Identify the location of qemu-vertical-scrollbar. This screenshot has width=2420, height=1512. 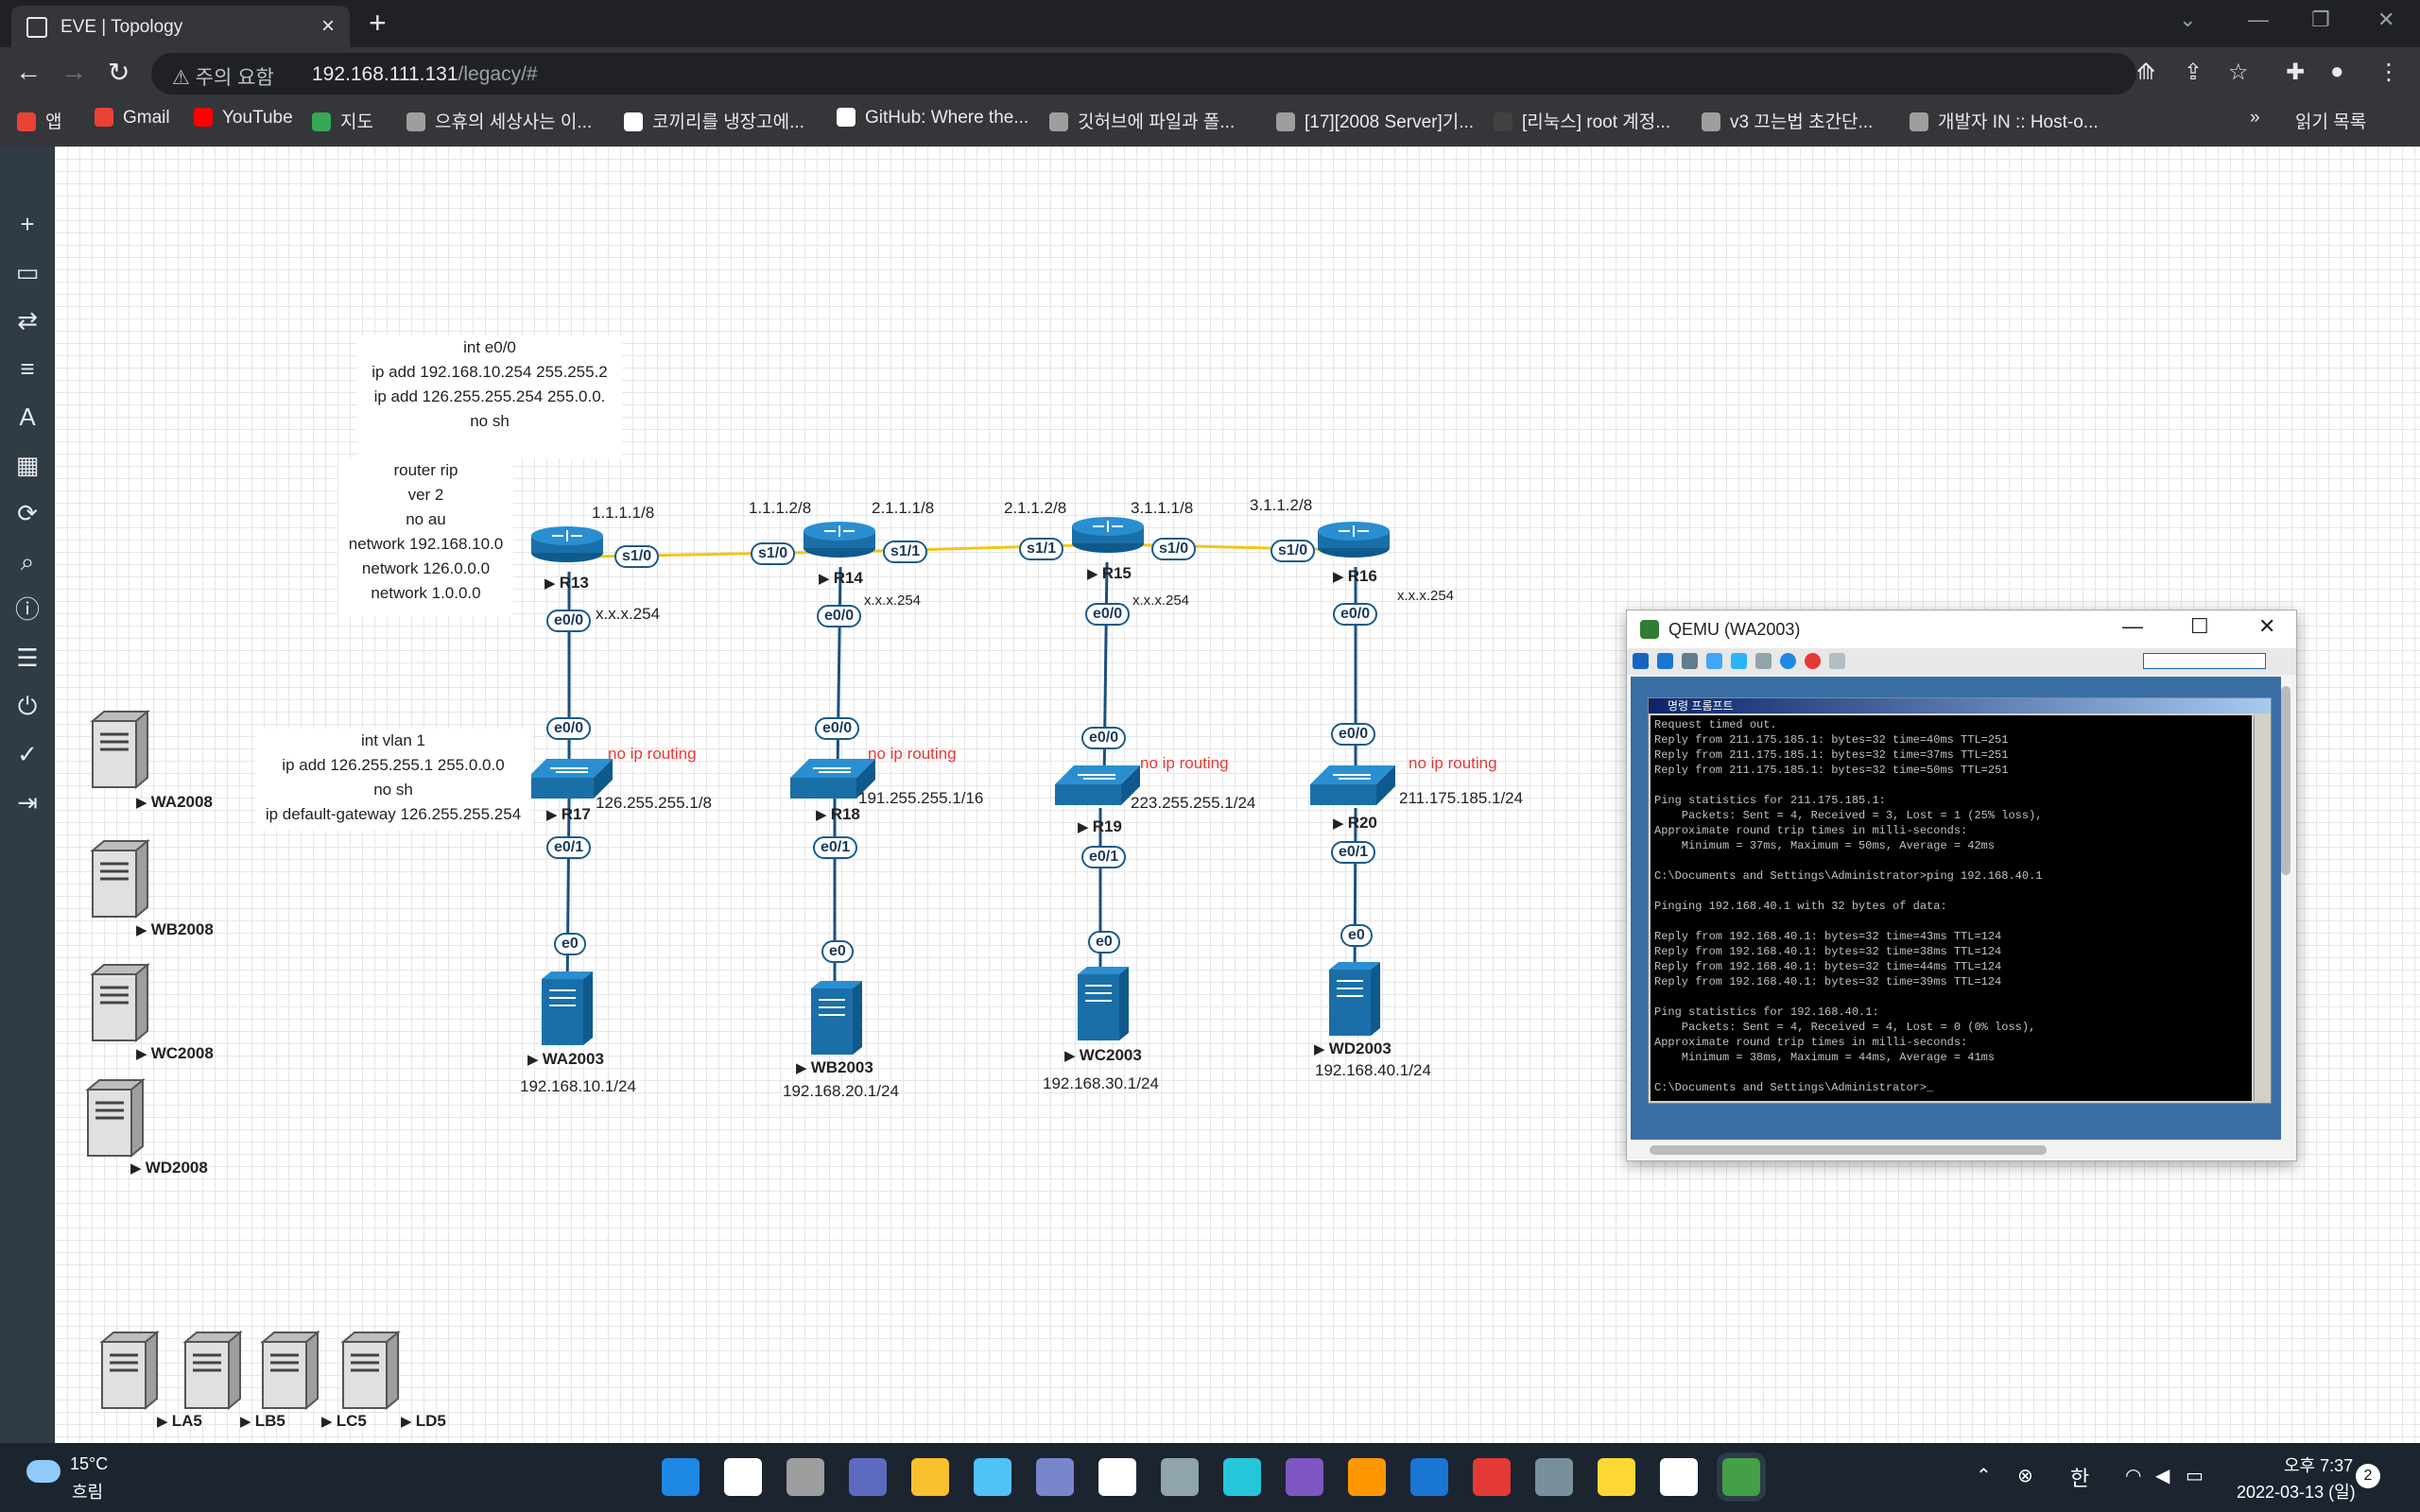
(2285, 780).